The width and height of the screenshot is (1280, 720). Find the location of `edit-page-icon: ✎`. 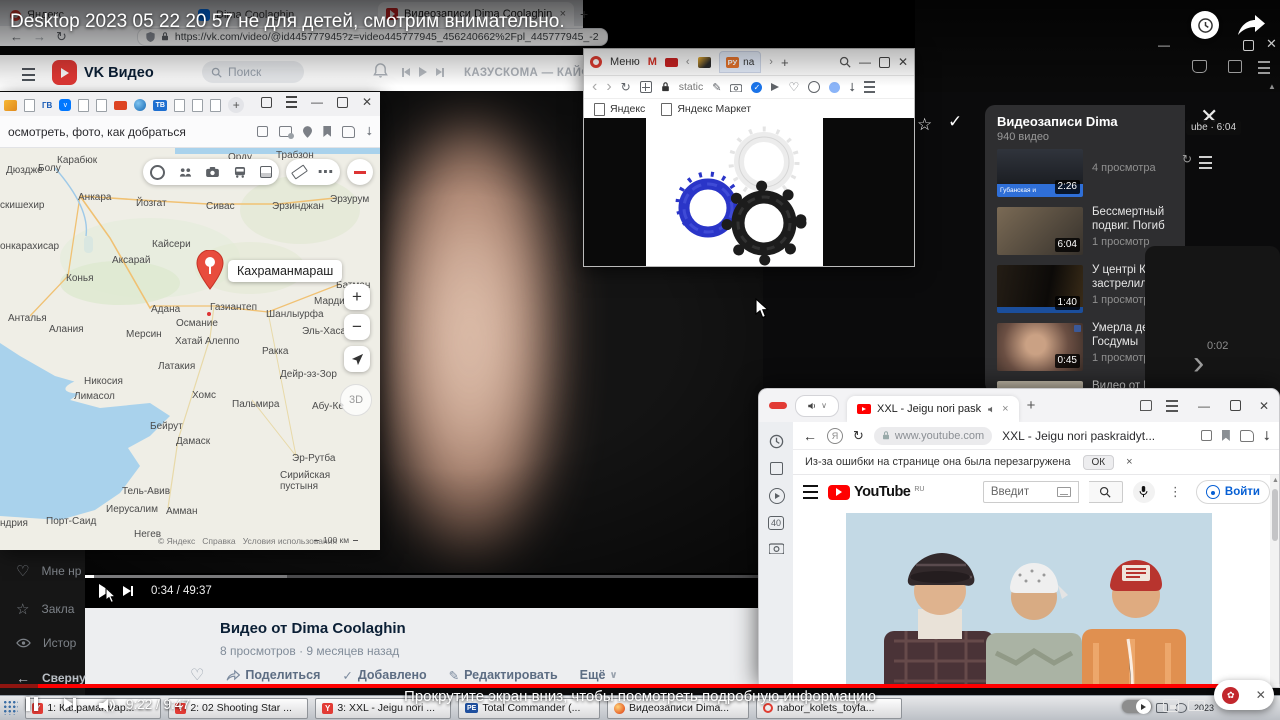

edit-page-icon: ✎ is located at coordinates (716, 87).